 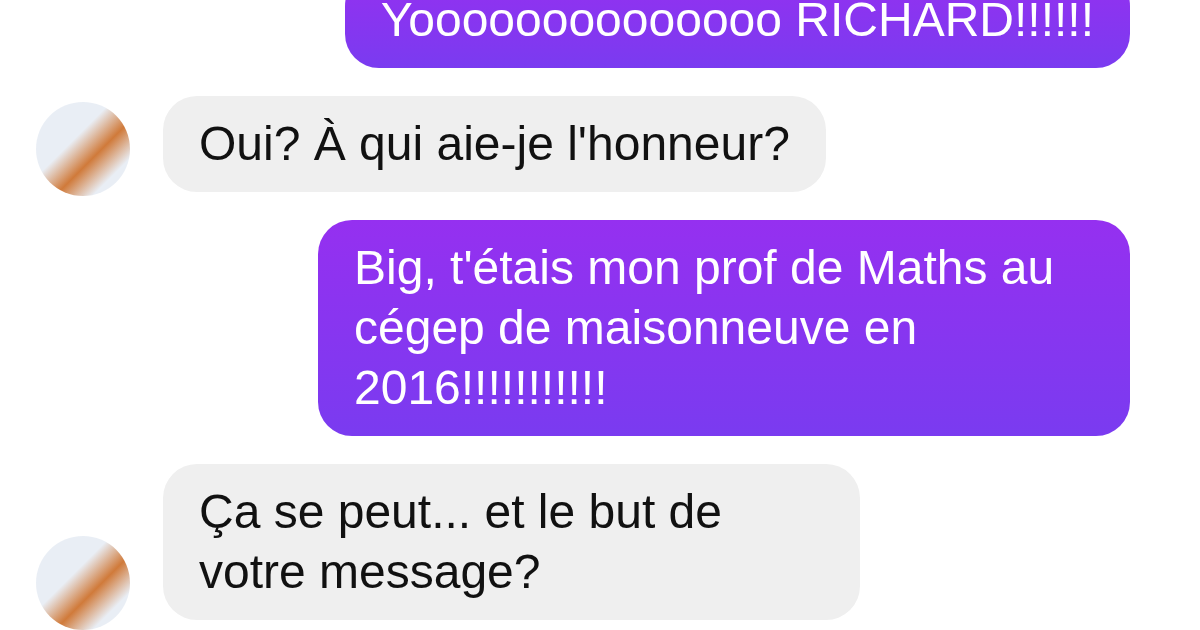 What do you see at coordinates (511, 542) in the screenshot?
I see `received-message-bubble: Ça se peut... et le but de votre message?` at bounding box center [511, 542].